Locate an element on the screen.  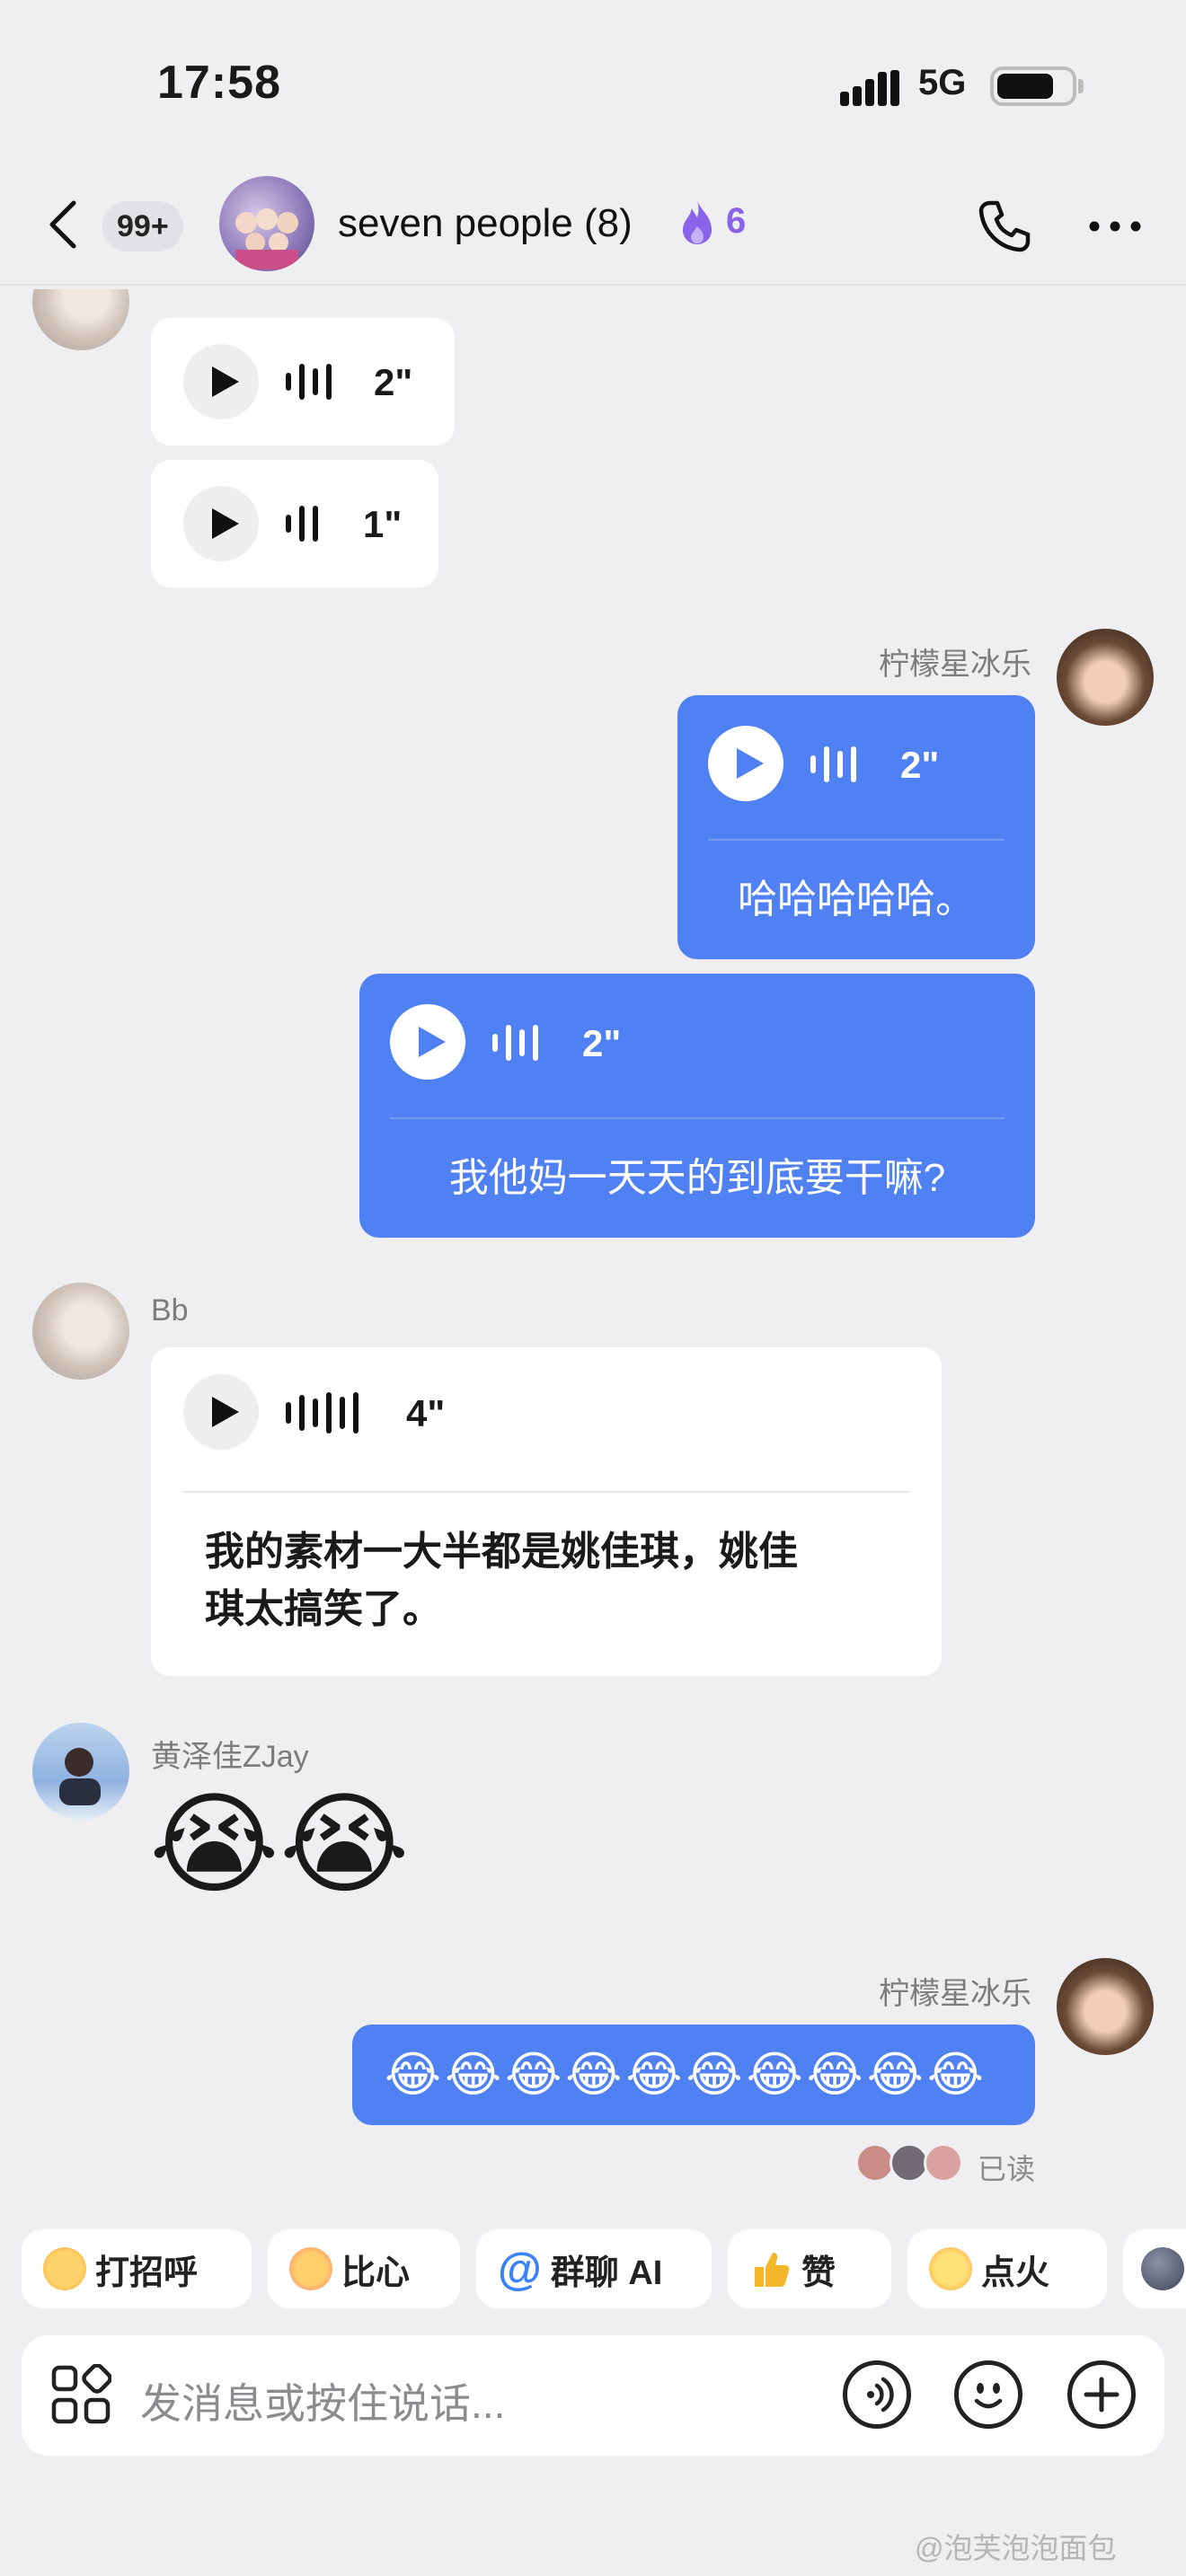
transcript-line: 琪太搞笑了。 is located at coordinates (323, 1609).